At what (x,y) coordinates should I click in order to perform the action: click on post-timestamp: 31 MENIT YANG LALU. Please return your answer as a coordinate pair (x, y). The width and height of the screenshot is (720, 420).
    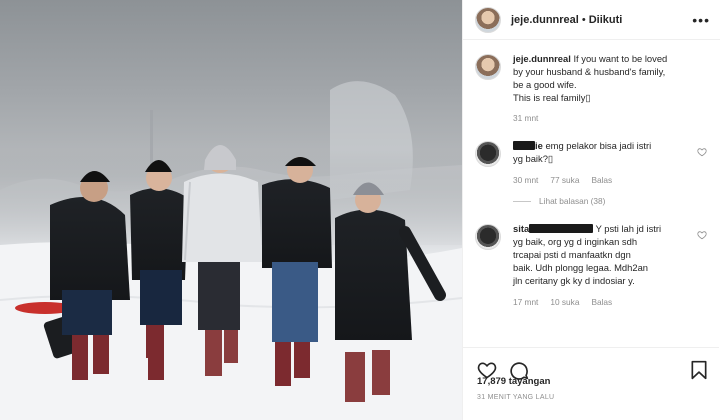
    Looking at the image, I should click on (515, 397).